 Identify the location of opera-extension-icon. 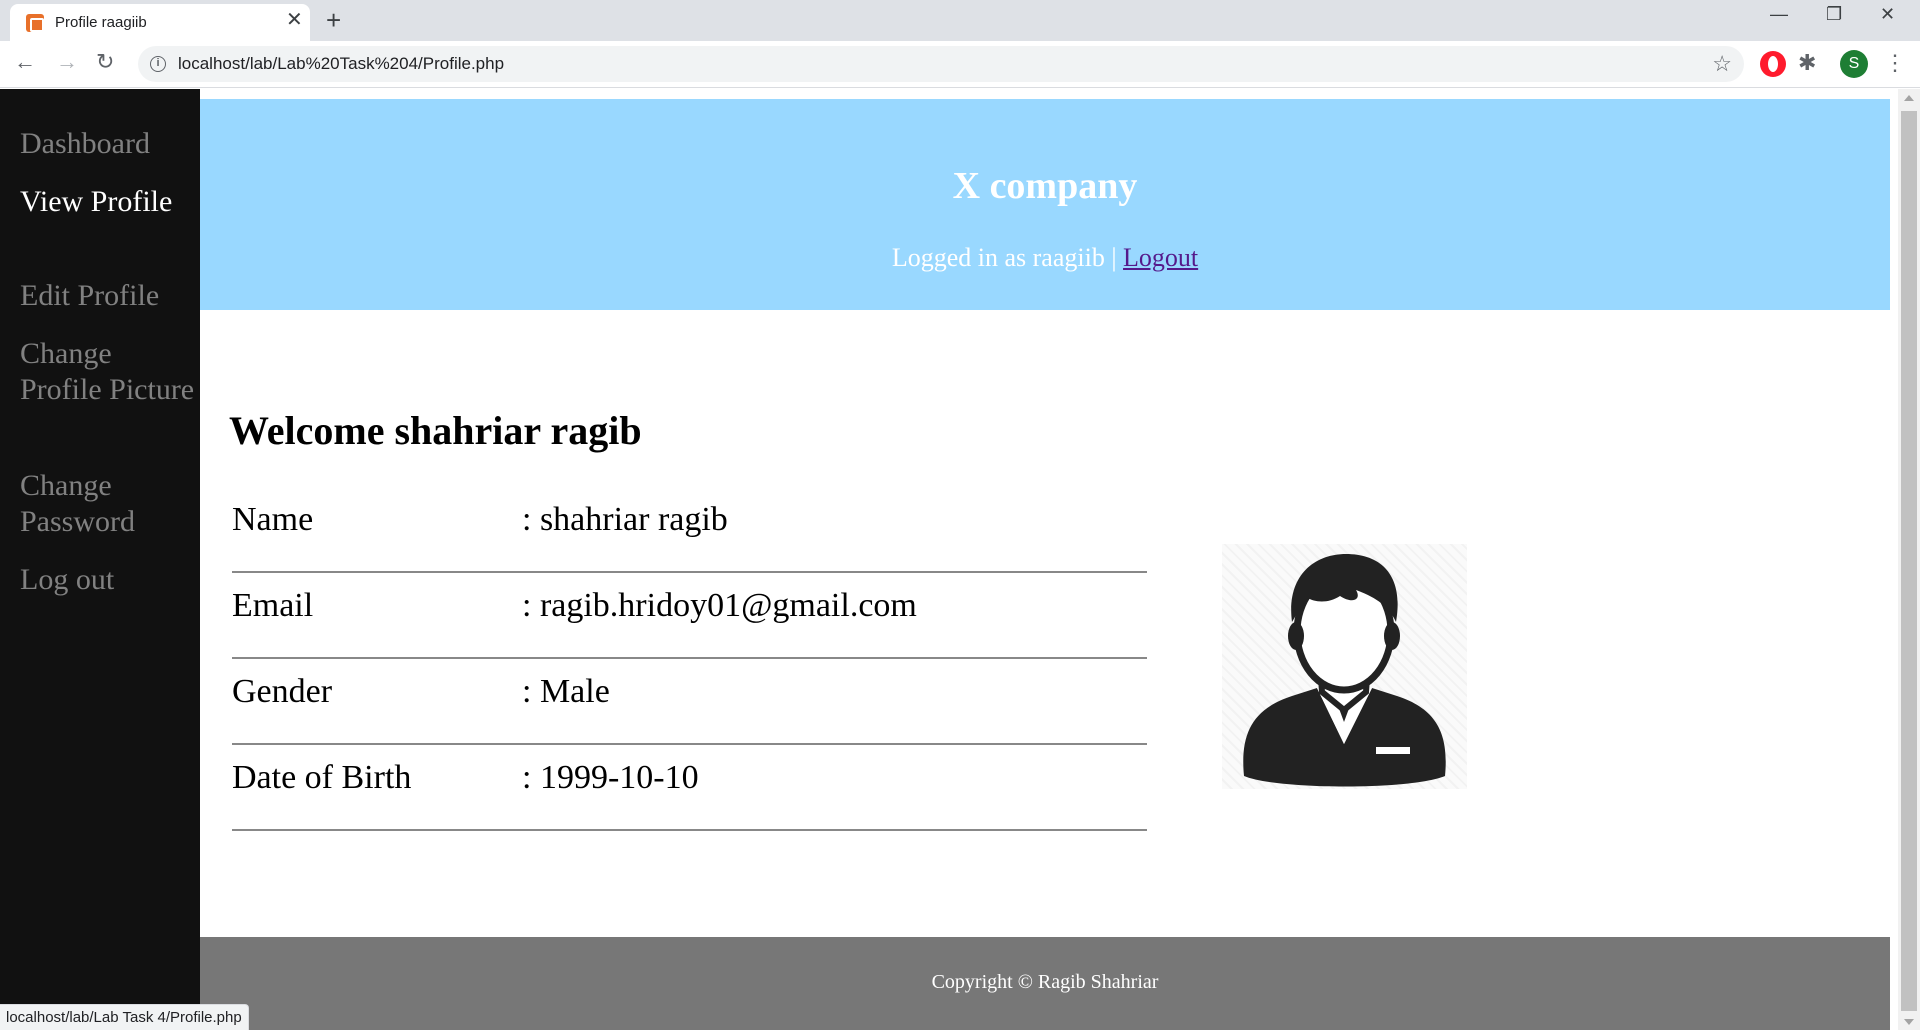
(1773, 64).